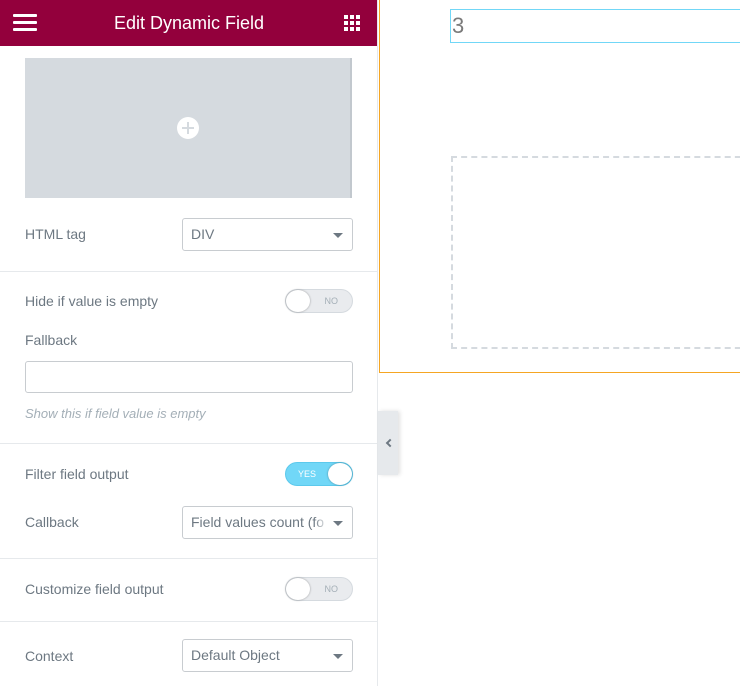 Image resolution: width=740 pixels, height=686 pixels. I want to click on html-tag-label: HTML tag, so click(55, 234).